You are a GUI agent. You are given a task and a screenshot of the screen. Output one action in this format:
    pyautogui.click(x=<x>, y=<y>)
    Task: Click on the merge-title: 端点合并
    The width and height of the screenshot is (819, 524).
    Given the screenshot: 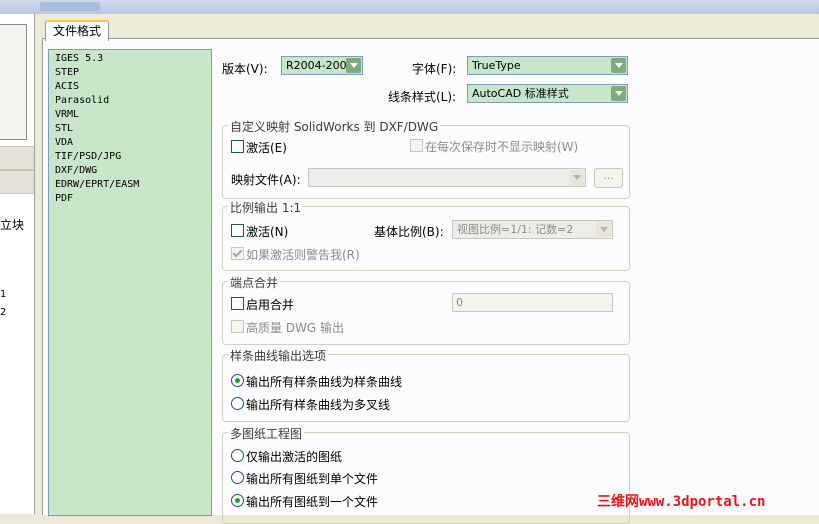 What is the action you would take?
    pyautogui.click(x=254, y=282)
    